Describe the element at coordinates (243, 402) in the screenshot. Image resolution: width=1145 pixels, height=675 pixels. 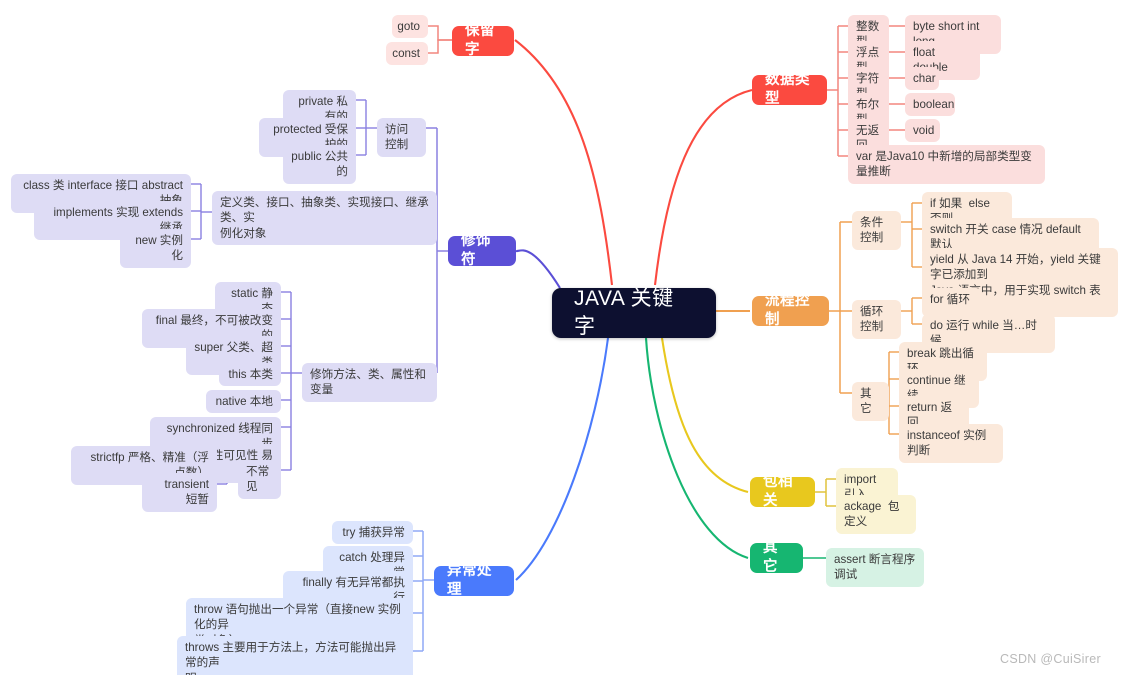
I see `modifier-method-native: native 本地` at that location.